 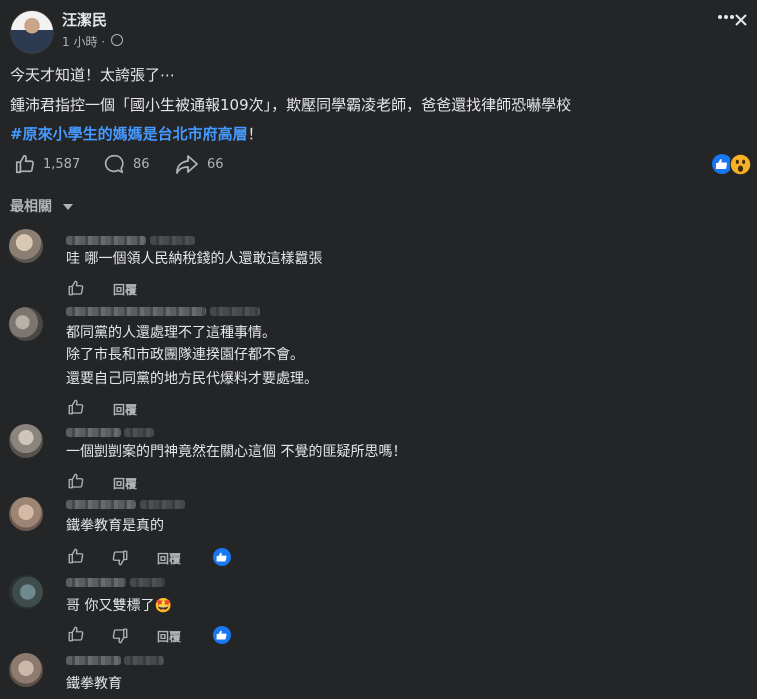 What do you see at coordinates (67, 207) in the screenshot?
I see `chevron-down-icon` at bounding box center [67, 207].